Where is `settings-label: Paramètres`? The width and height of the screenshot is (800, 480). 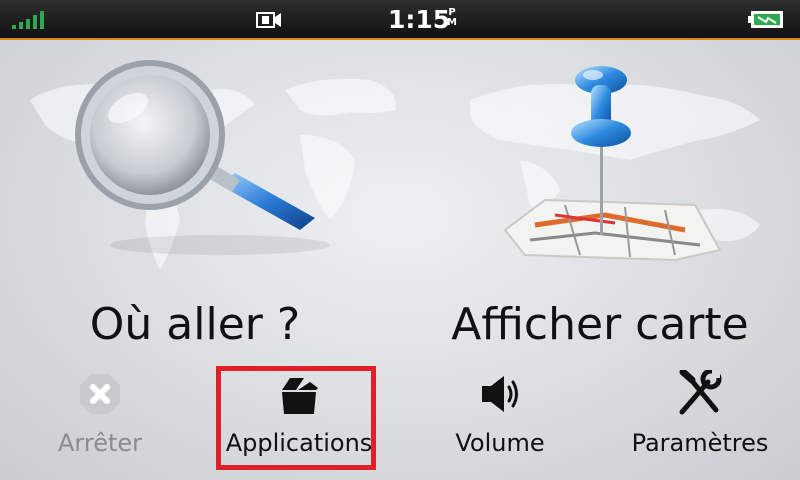 settings-label: Paramètres is located at coordinates (700, 443).